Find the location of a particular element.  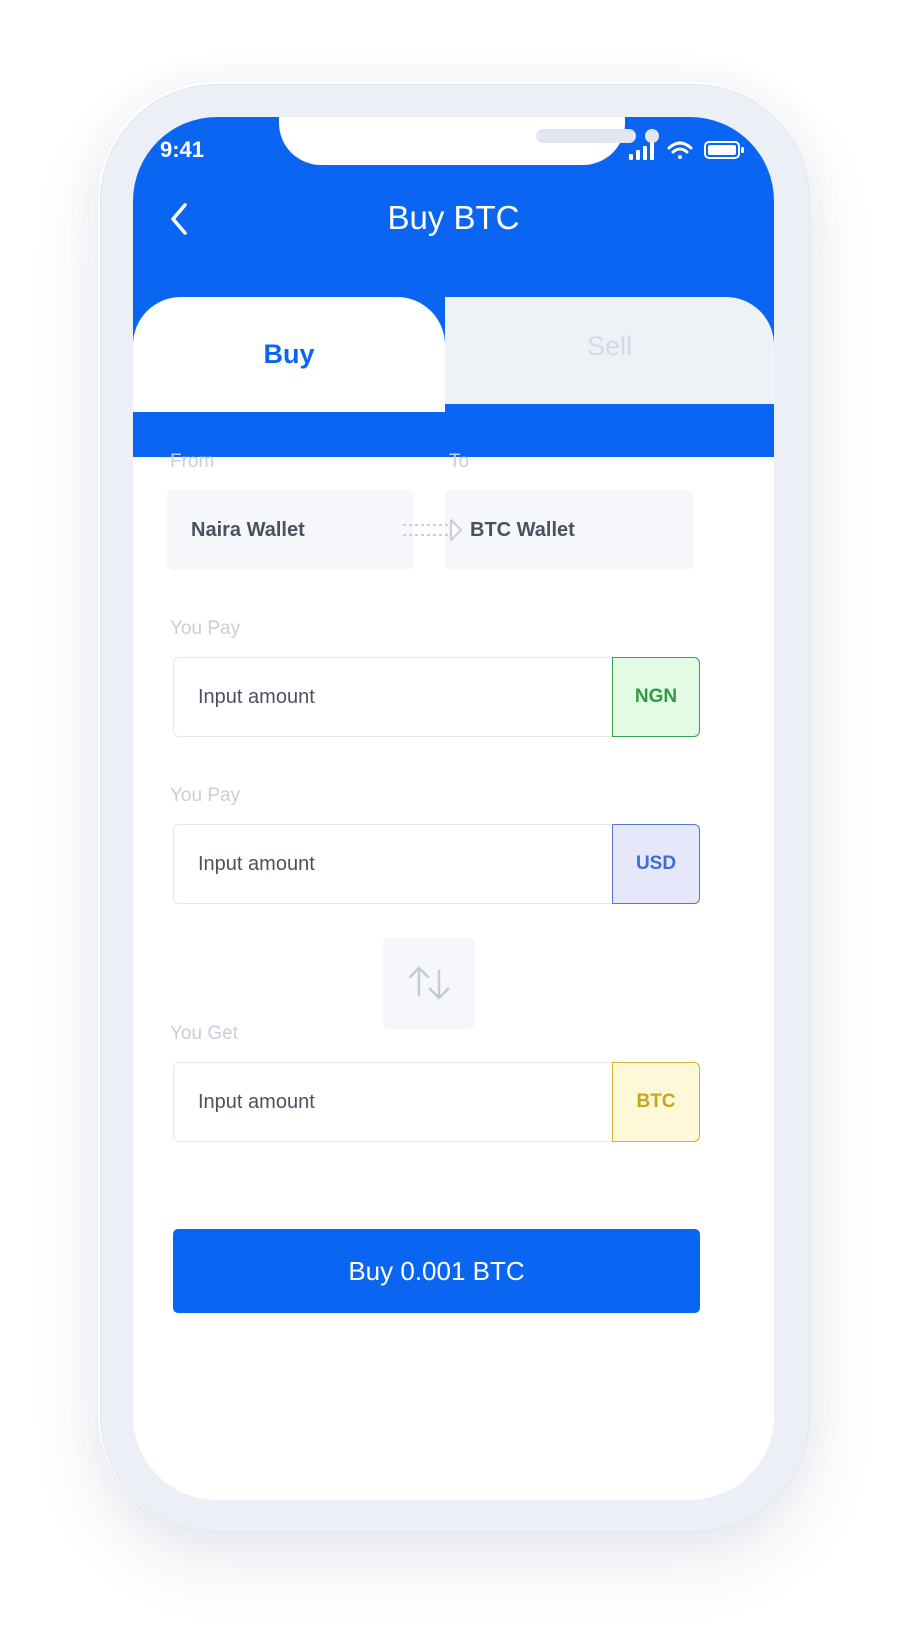

tabs: Sell Buy is located at coordinates (453, 354).